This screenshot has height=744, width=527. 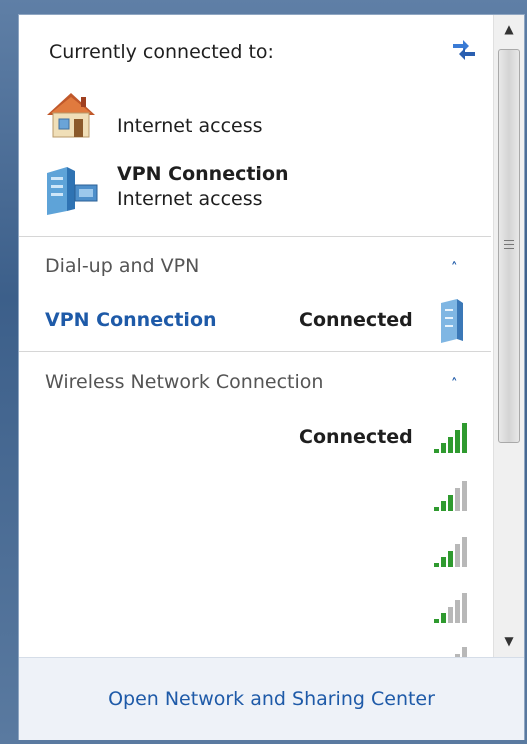 What do you see at coordinates (122, 266) in the screenshot?
I see `section-dialup-title: Dial-up and VPN` at bounding box center [122, 266].